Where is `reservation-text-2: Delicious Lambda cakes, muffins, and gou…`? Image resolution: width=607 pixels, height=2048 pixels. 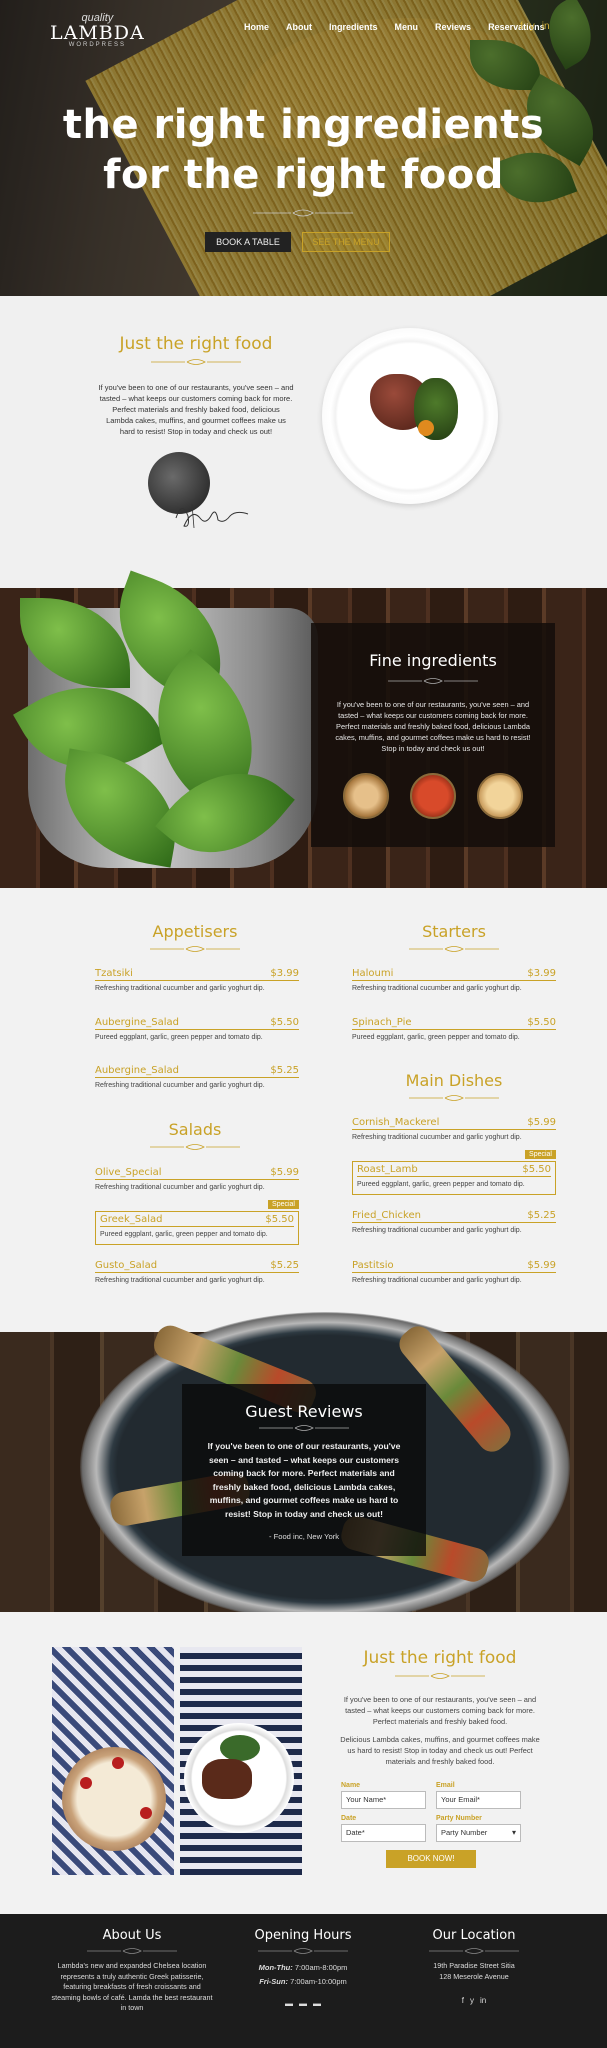
reservation-text-2: Delicious Lambda cakes, muffins, and gou… is located at coordinates (440, 1750).